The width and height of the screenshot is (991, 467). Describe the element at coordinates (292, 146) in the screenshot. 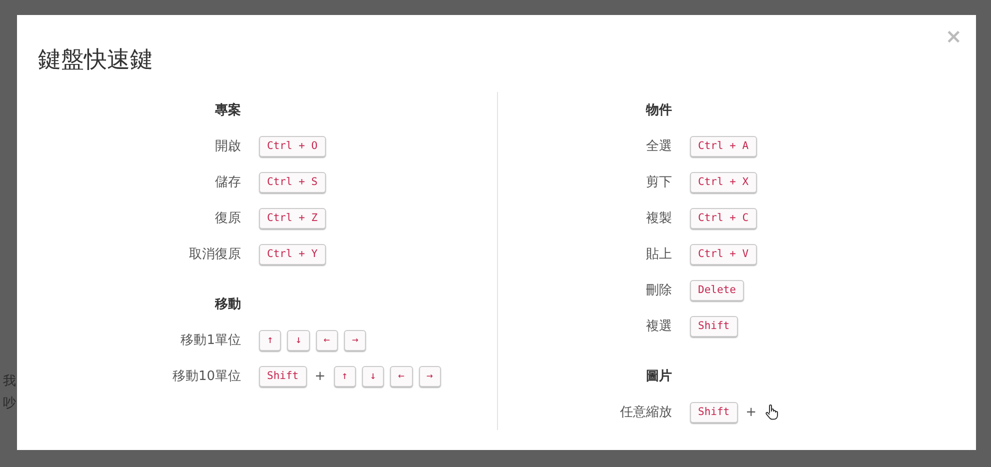

I see `key-cap: Ctrl + O` at that location.